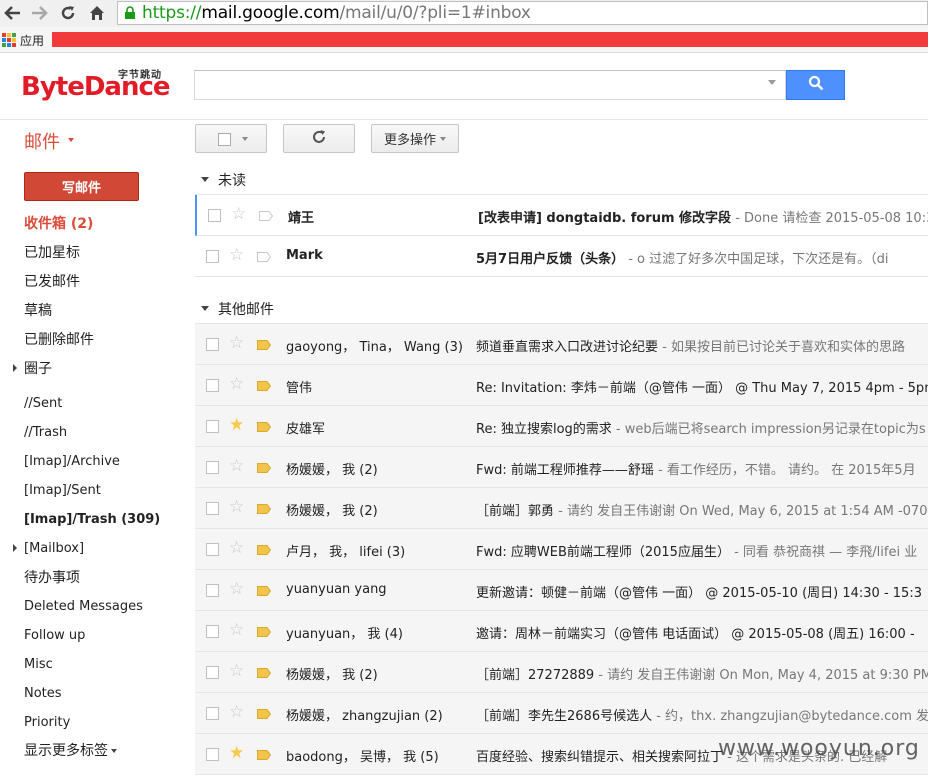  What do you see at coordinates (54, 549) in the screenshot?
I see `sidebar-item-mailbox: [Mailbox]` at bounding box center [54, 549].